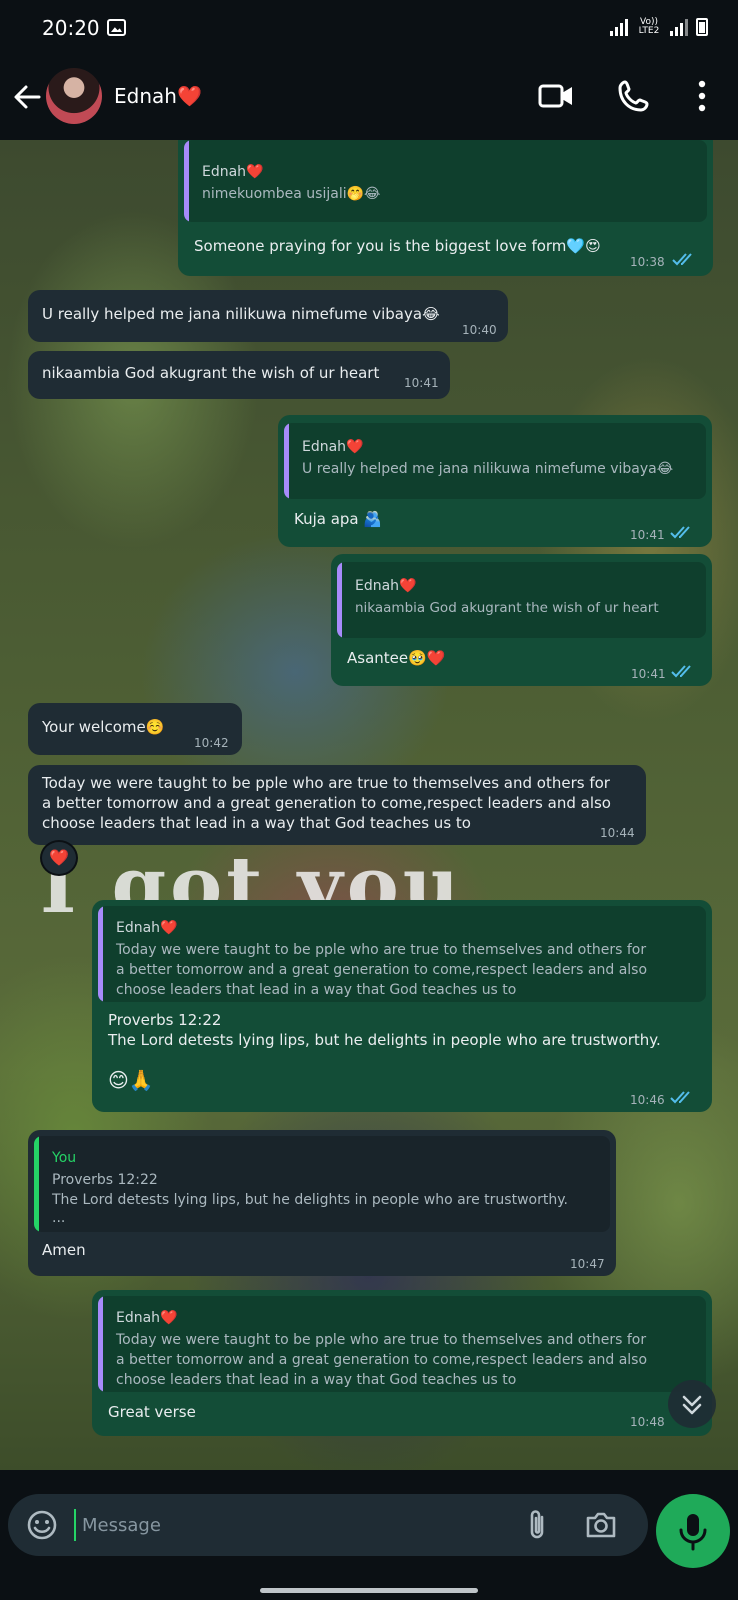 The image size is (738, 1600). Describe the element at coordinates (211, 743) in the screenshot. I see `message-time: 10:42` at that location.